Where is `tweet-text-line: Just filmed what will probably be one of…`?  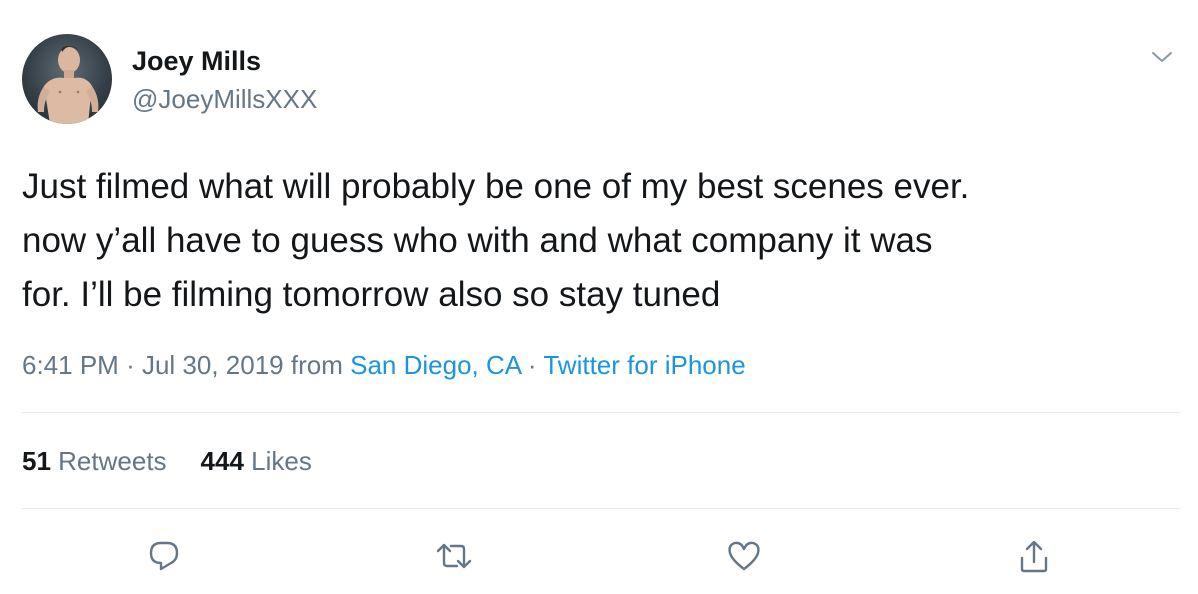 tweet-text-line: Just filmed what will probably be one of… is located at coordinates (496, 186).